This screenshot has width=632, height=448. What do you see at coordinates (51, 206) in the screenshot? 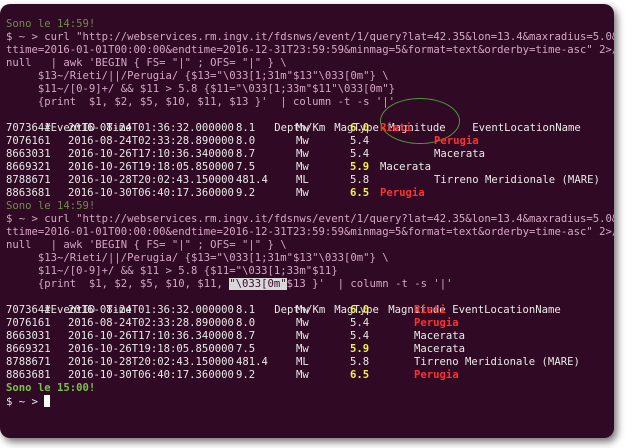
I see `timestamp-line: Sono le 14:59!` at bounding box center [51, 206].